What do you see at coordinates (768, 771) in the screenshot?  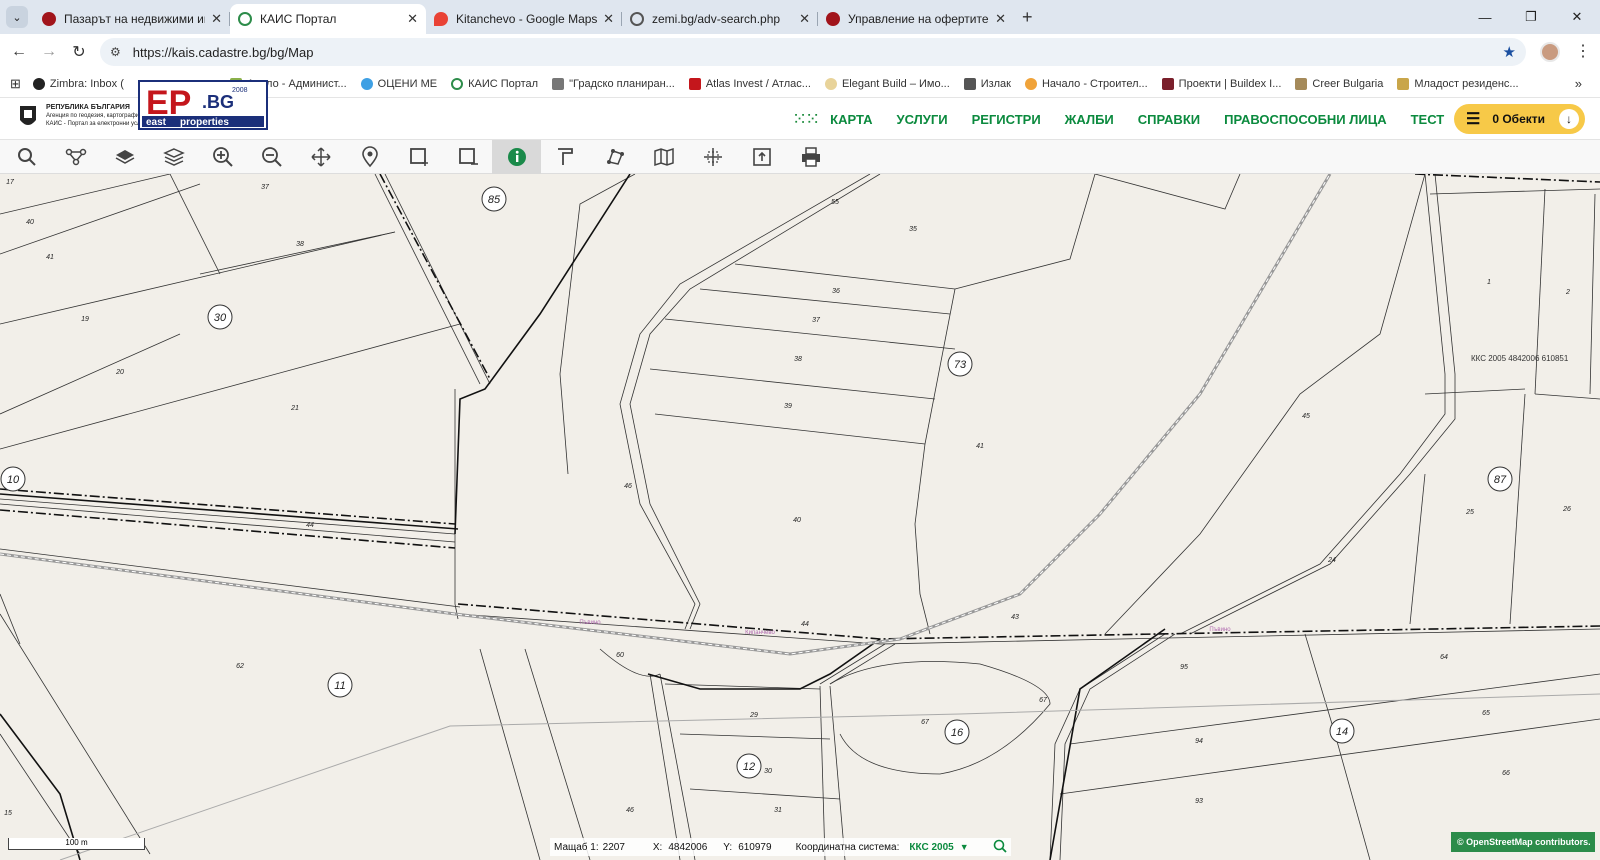 I see `svg-text: 30` at bounding box center [768, 771].